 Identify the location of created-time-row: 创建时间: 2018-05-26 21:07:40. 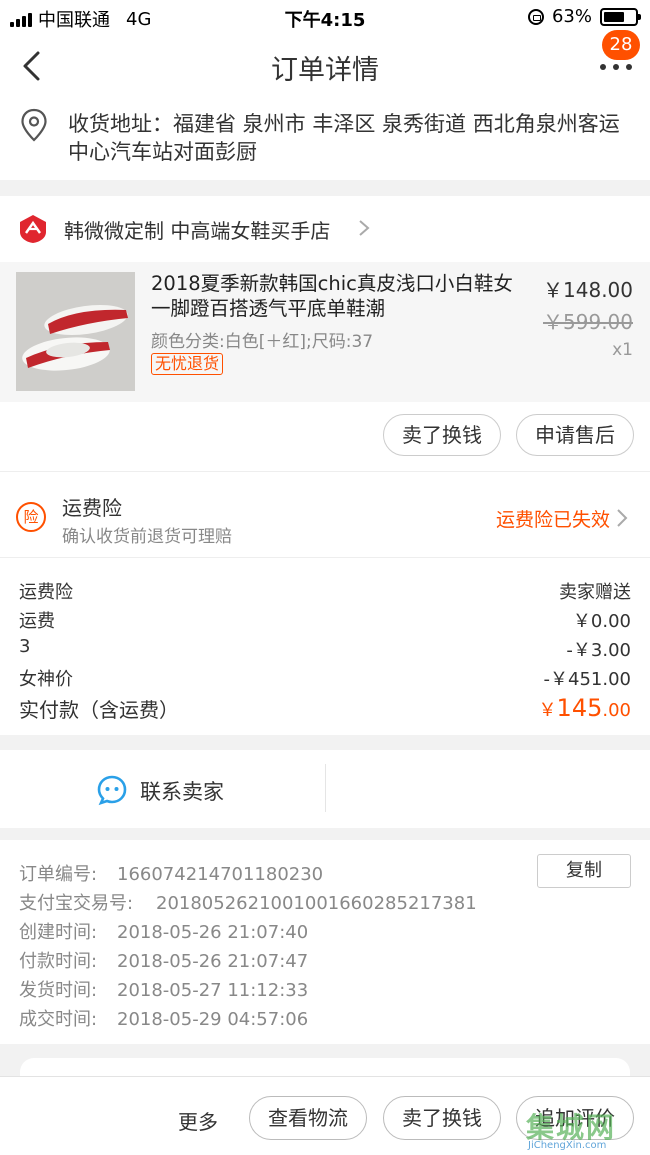
(163, 931).